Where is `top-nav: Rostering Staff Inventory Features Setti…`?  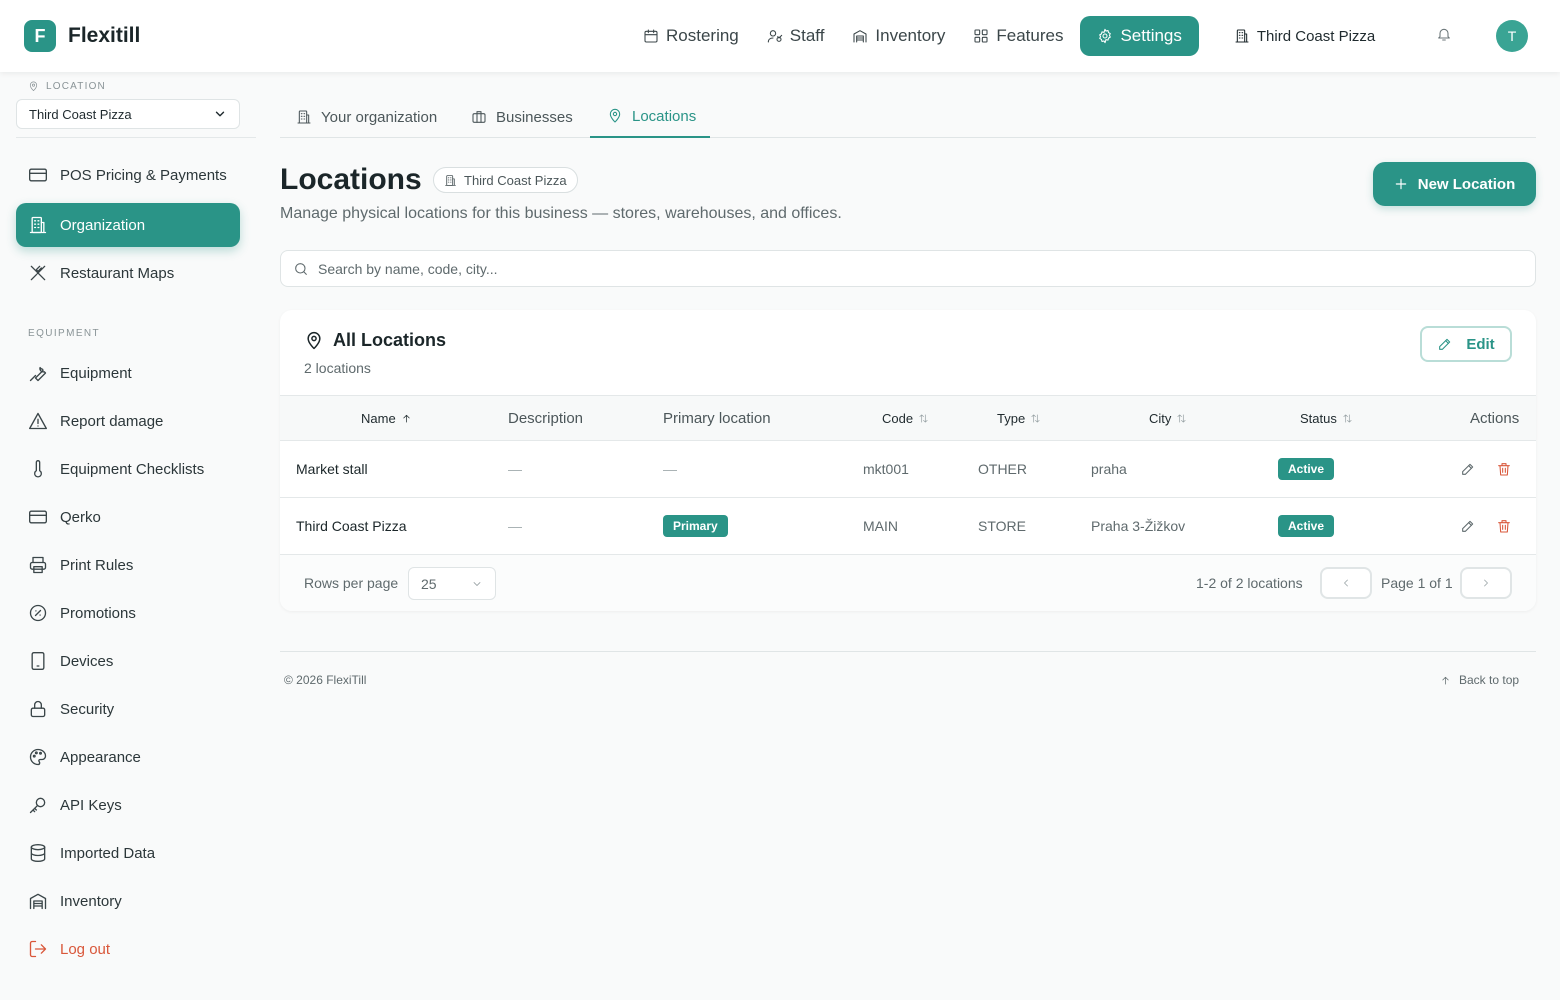
top-nav: Rostering Staff Inventory Features Setti… is located at coordinates (1012, 36).